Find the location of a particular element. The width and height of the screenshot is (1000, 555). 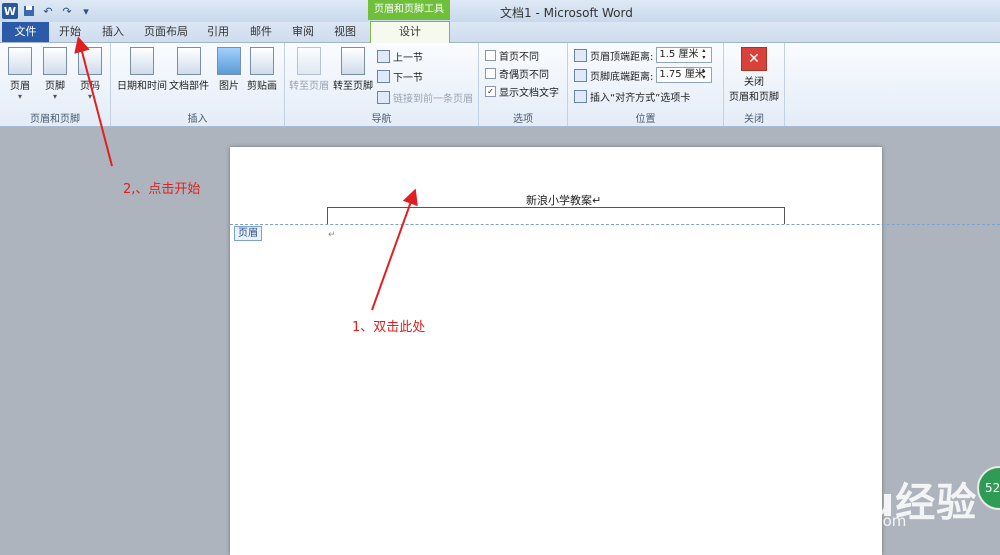

annotation-double-click: 1、双击此处 is located at coordinates (389, 327).